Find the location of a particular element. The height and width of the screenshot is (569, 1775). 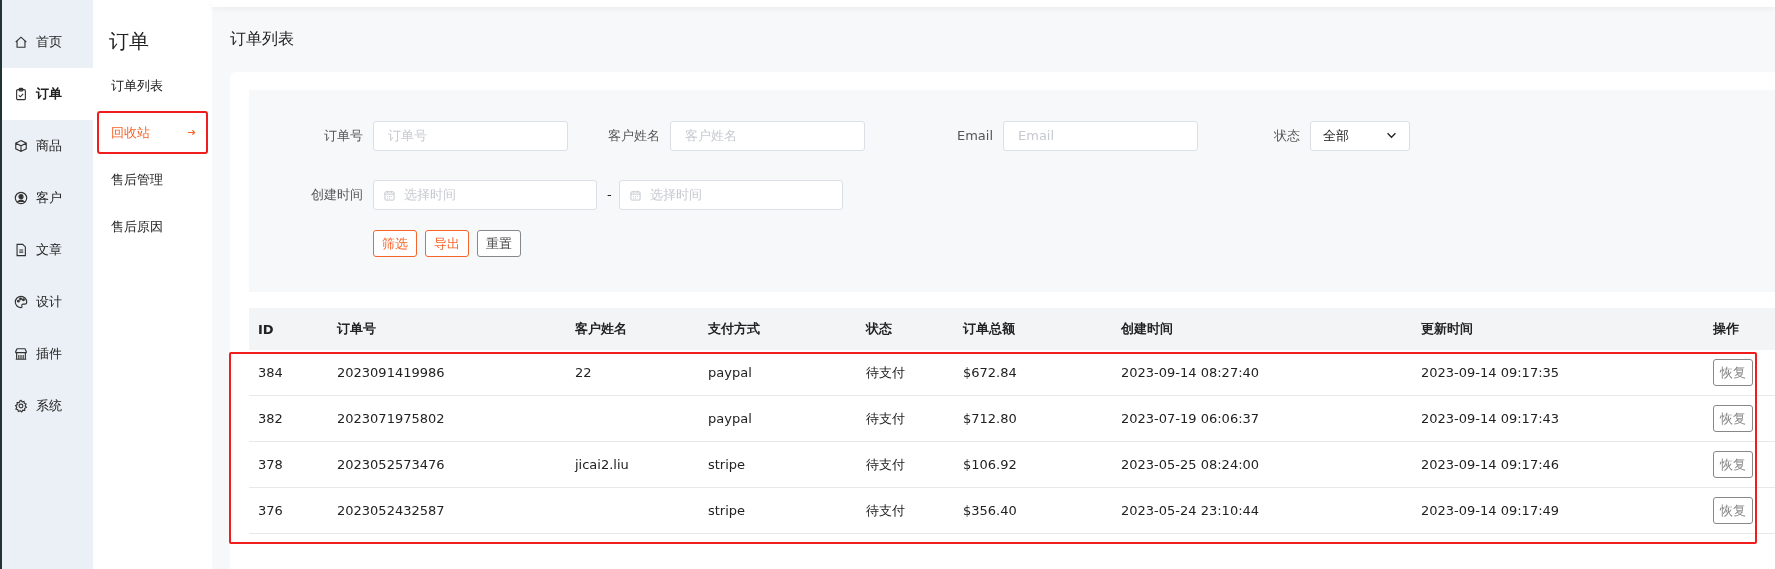

storefront-icon is located at coordinates (21, 354).